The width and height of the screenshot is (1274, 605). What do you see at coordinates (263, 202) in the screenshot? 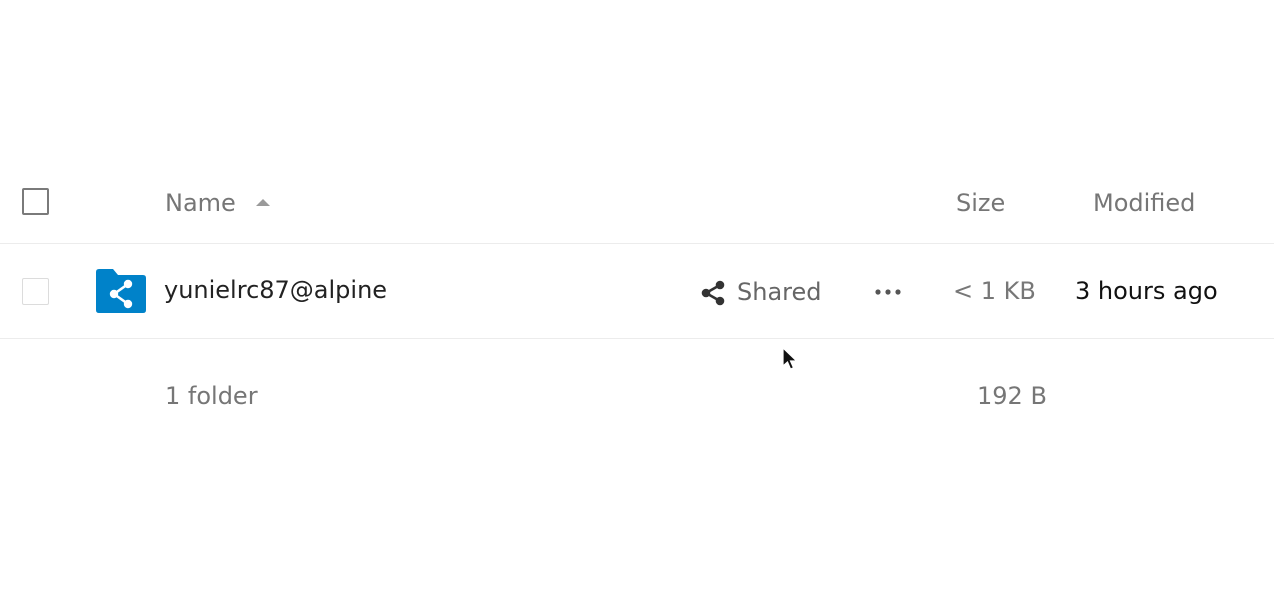
I see `sort-ascending-icon` at bounding box center [263, 202].